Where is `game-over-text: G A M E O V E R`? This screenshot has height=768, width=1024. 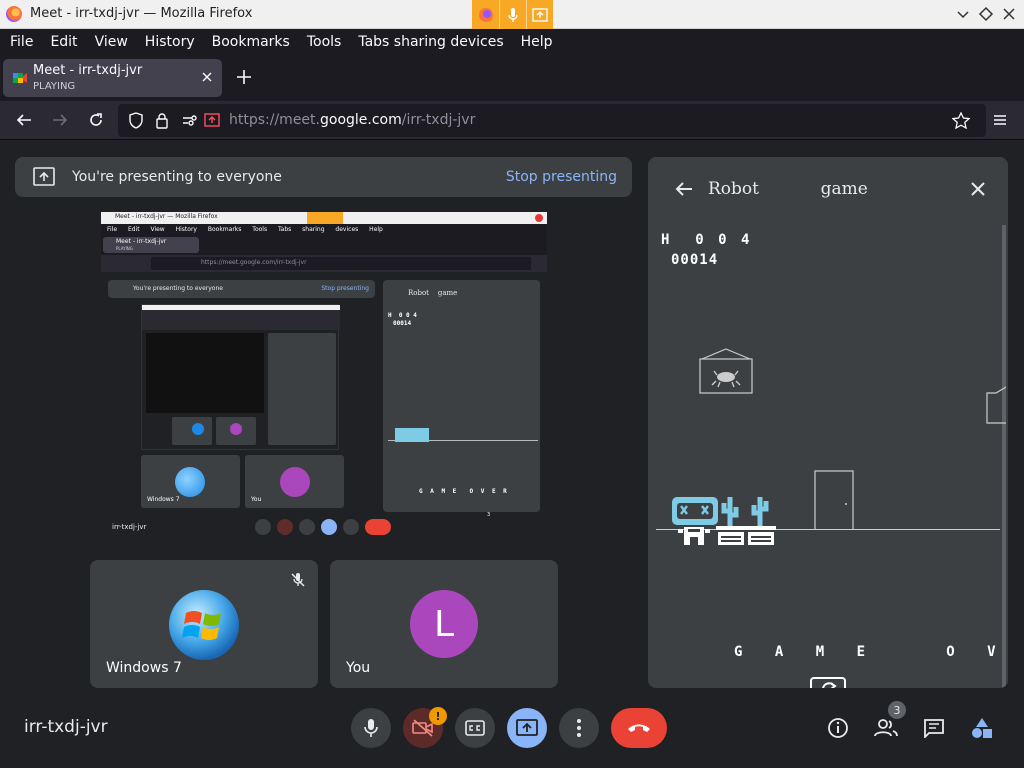
game-over-text: G A M E O V E R is located at coordinates (869, 652).